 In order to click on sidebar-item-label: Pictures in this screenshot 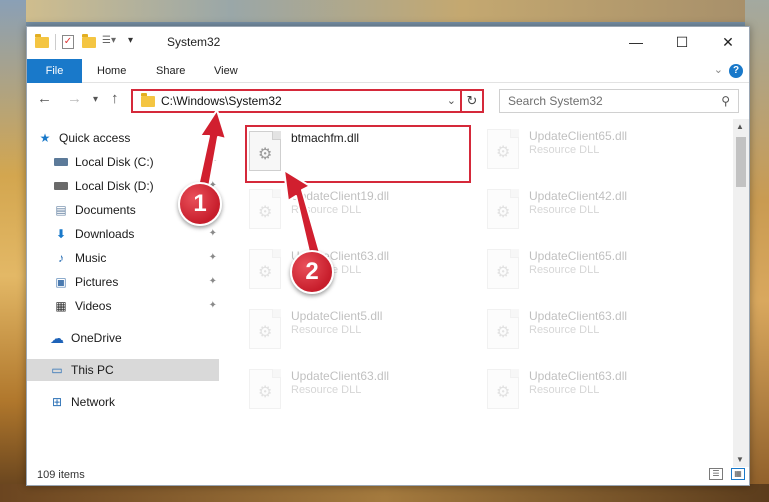, I will do `click(97, 282)`.